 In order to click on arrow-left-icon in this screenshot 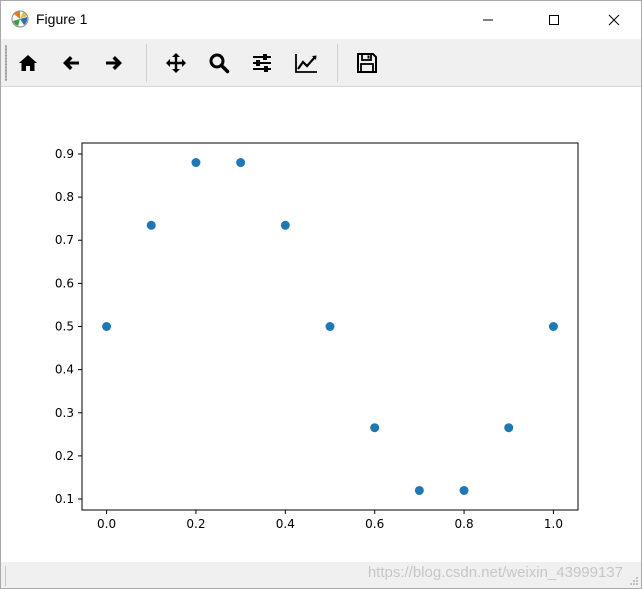, I will do `click(71, 63)`.